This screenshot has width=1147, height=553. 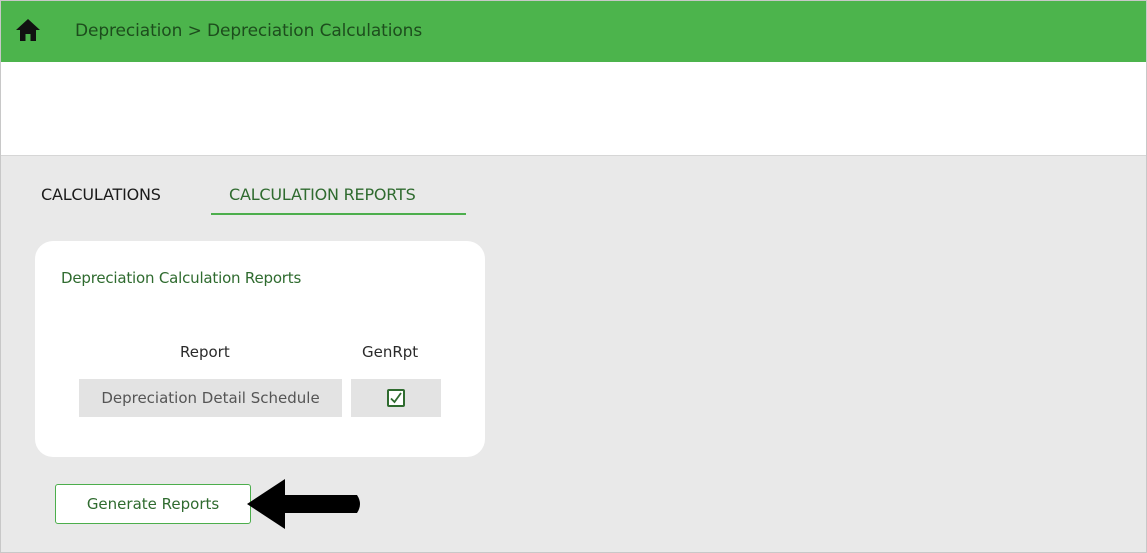 I want to click on column-header-report: Report, so click(x=205, y=352).